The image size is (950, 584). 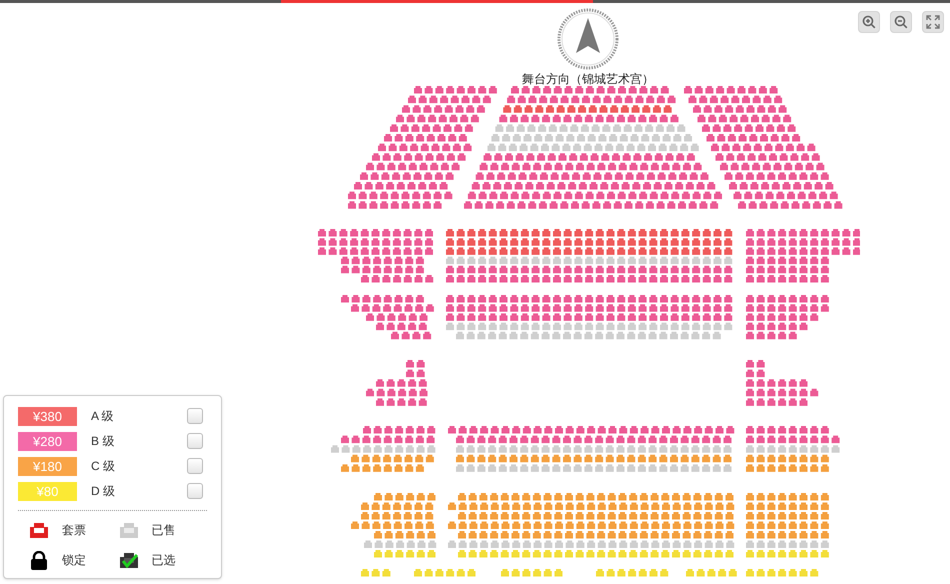 What do you see at coordinates (901, 22) in the screenshot?
I see `zoom-out-button` at bounding box center [901, 22].